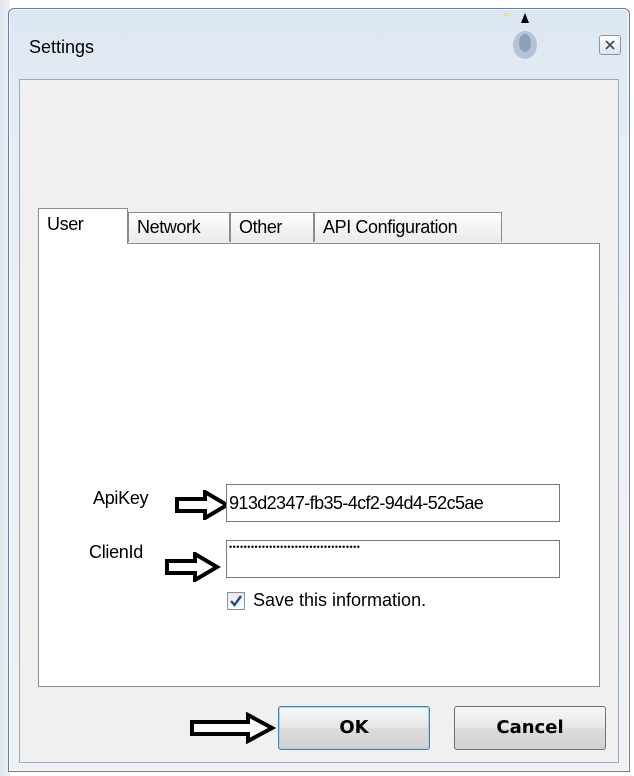 This screenshot has height=776, width=634. What do you see at coordinates (65, 224) in the screenshot?
I see `tab-user-label: User` at bounding box center [65, 224].